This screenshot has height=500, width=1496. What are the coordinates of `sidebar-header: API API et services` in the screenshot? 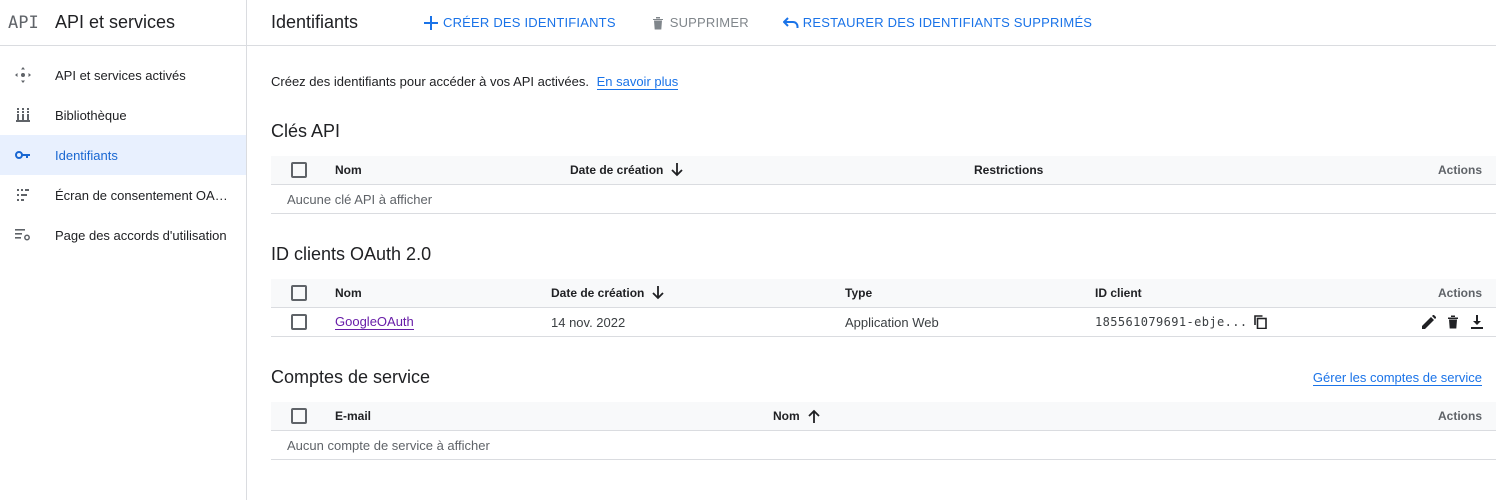 It's located at (123, 23).